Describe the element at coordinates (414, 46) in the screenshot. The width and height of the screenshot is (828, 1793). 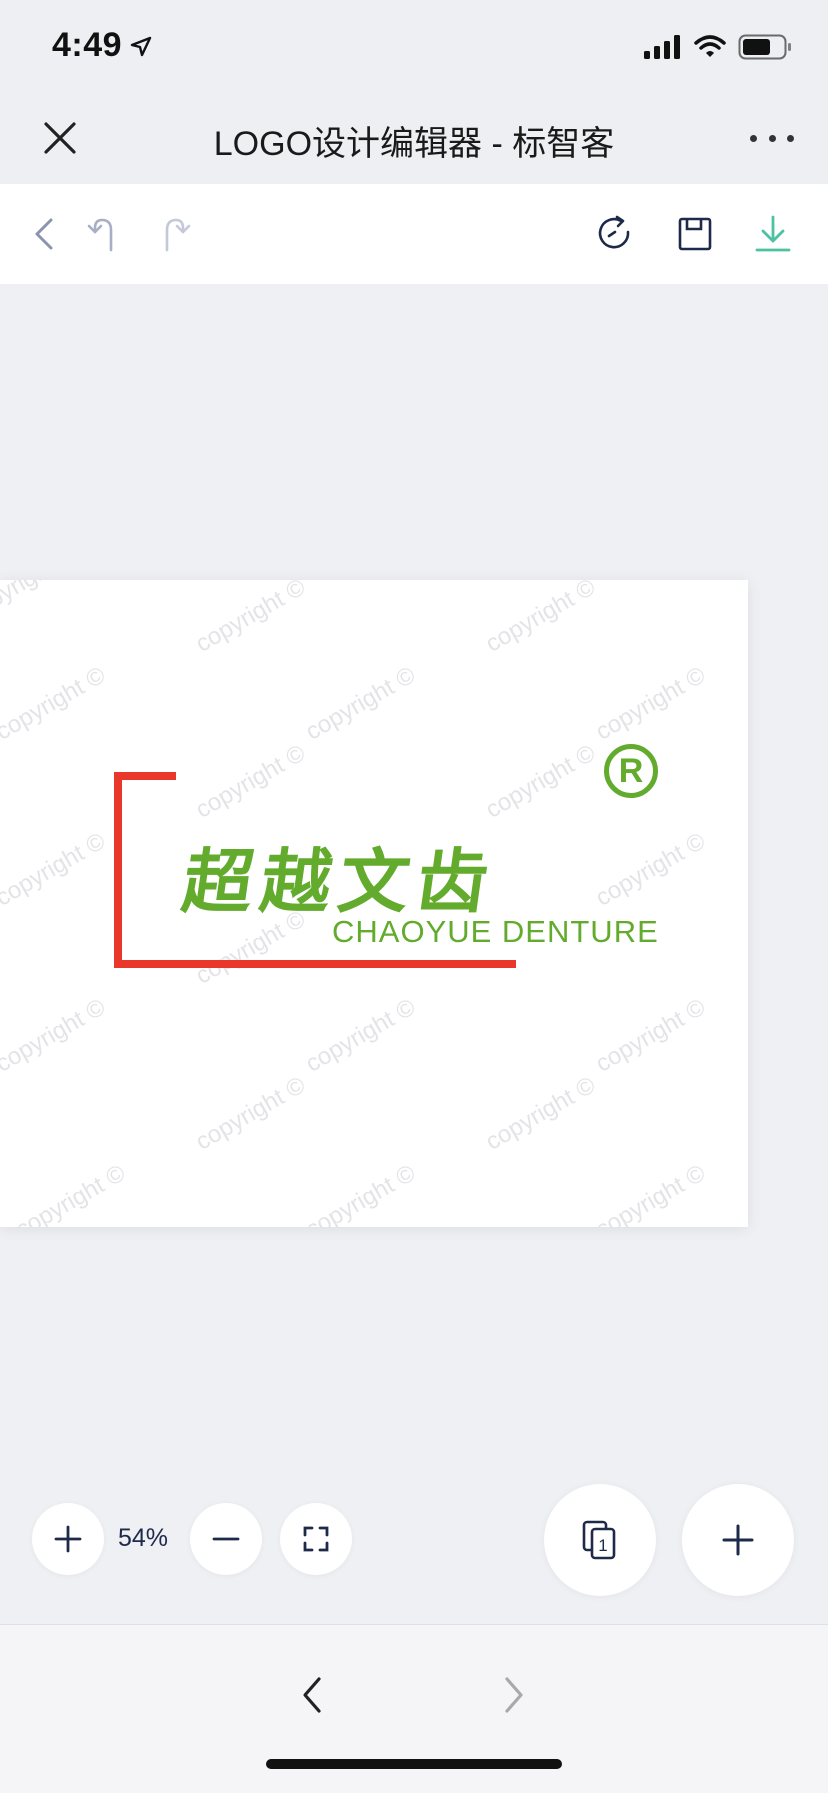
I see `status-bar: 4:49` at that location.